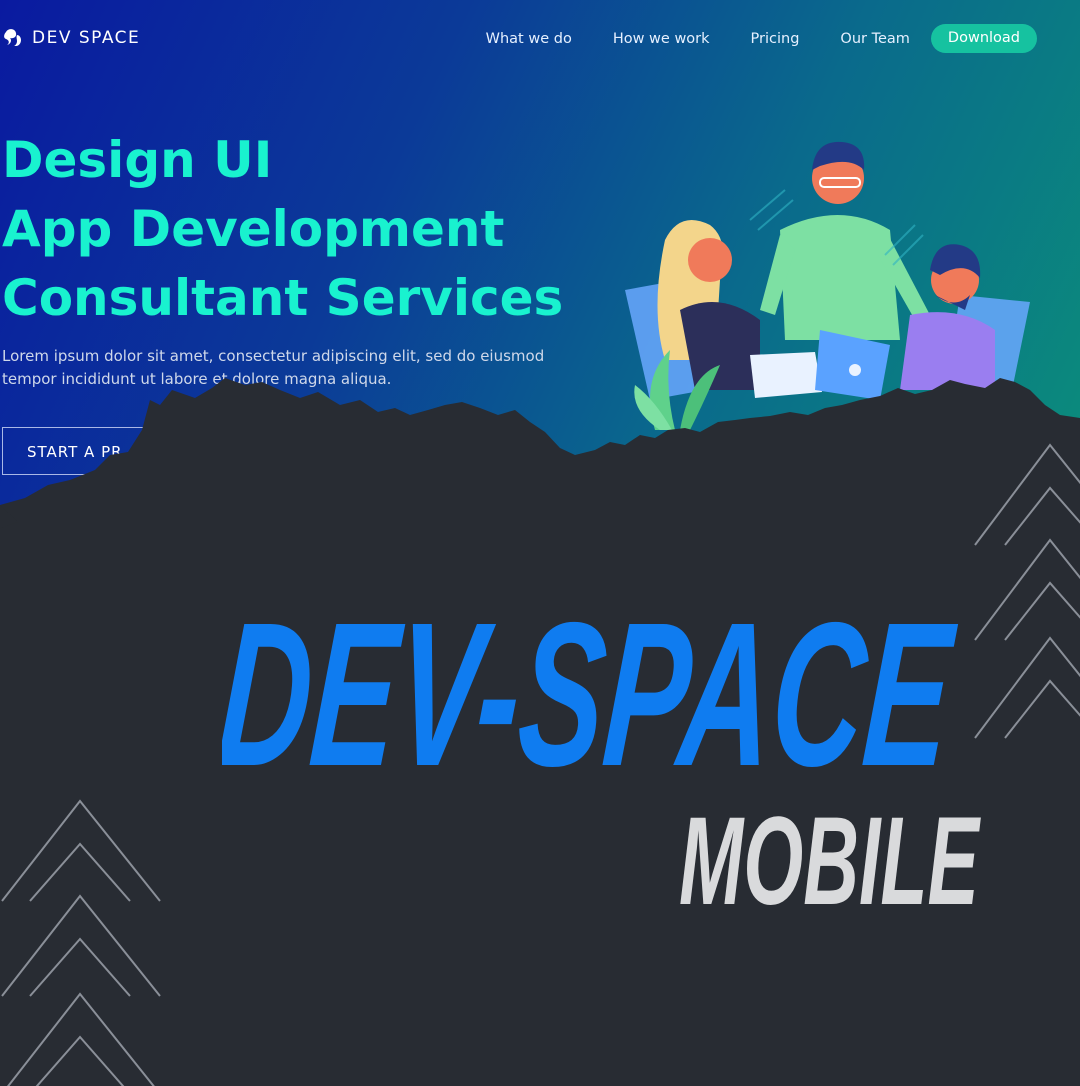 This screenshot has width=1080, height=1086. I want to click on headline-line-1: Design UI, so click(137, 160).